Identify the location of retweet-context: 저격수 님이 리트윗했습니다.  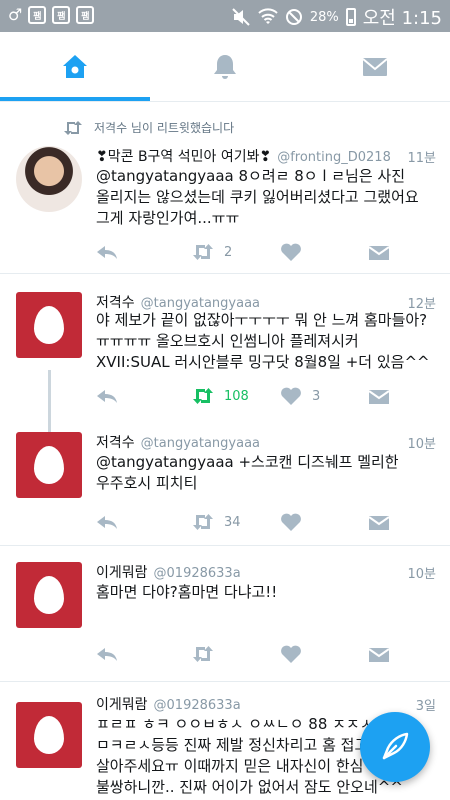
(149, 127).